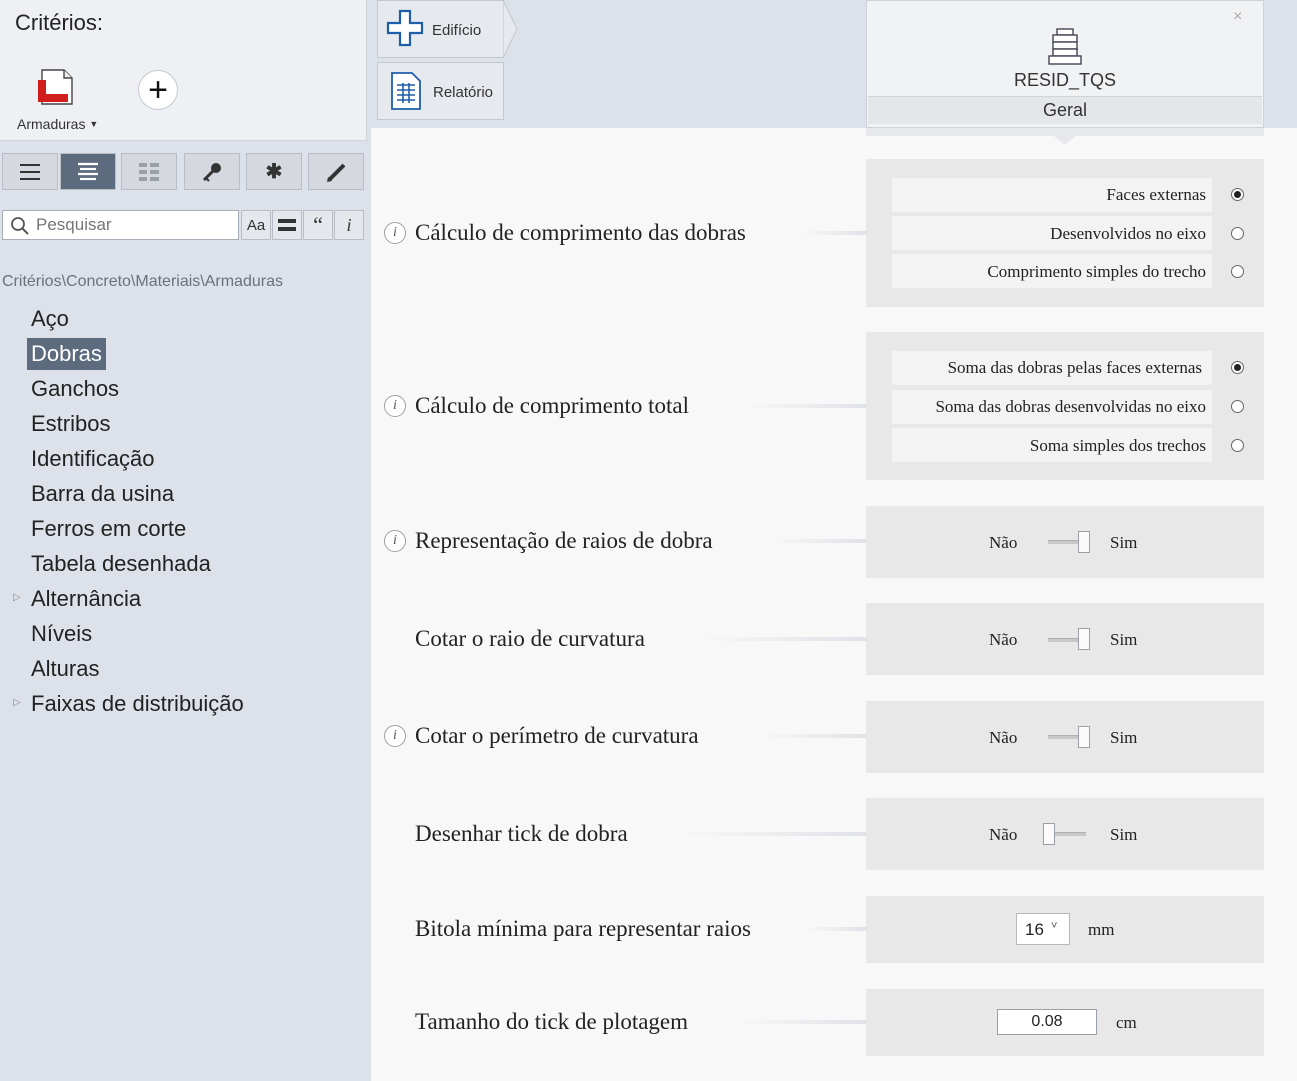 Image resolution: width=1297 pixels, height=1081 pixels. I want to click on detail-list-icon, so click(88, 171).